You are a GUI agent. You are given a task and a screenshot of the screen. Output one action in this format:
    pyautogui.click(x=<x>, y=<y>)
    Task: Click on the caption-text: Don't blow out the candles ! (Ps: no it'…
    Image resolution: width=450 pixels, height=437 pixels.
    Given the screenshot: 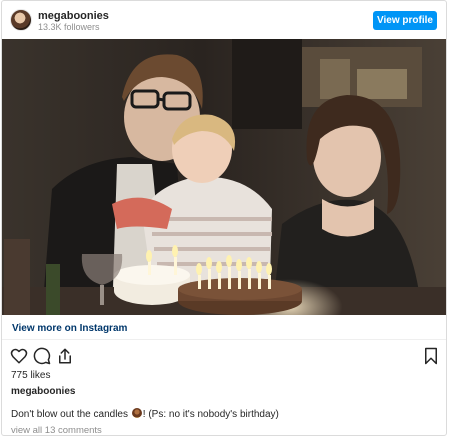 What is the action you would take?
    pyautogui.click(x=145, y=414)
    